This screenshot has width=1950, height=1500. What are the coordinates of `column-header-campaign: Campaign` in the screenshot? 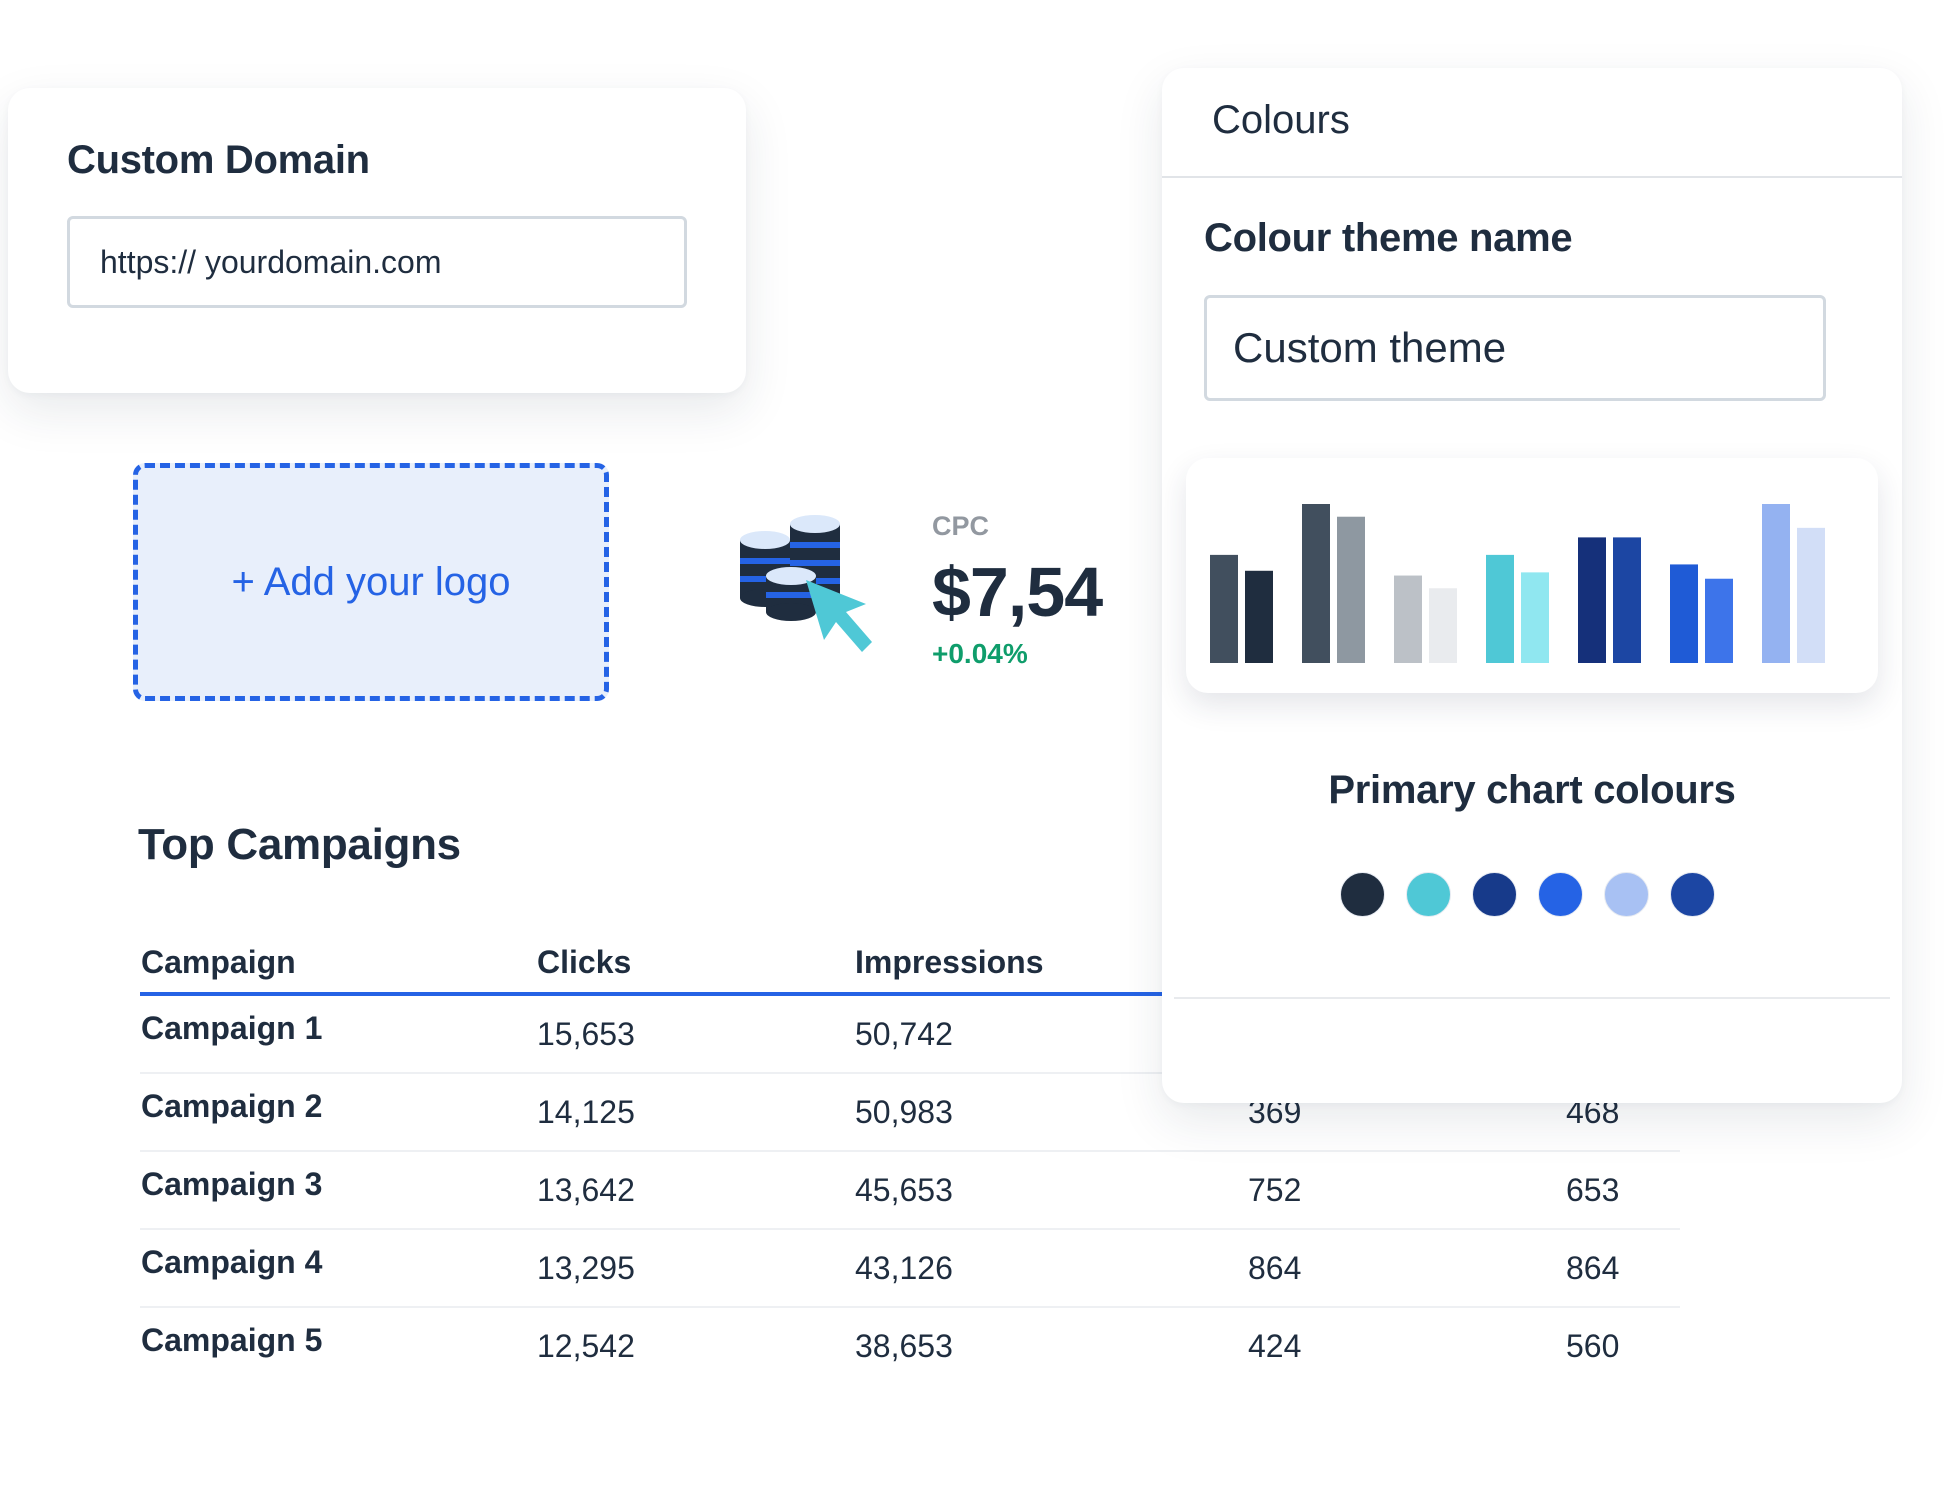 It's located at (218, 962).